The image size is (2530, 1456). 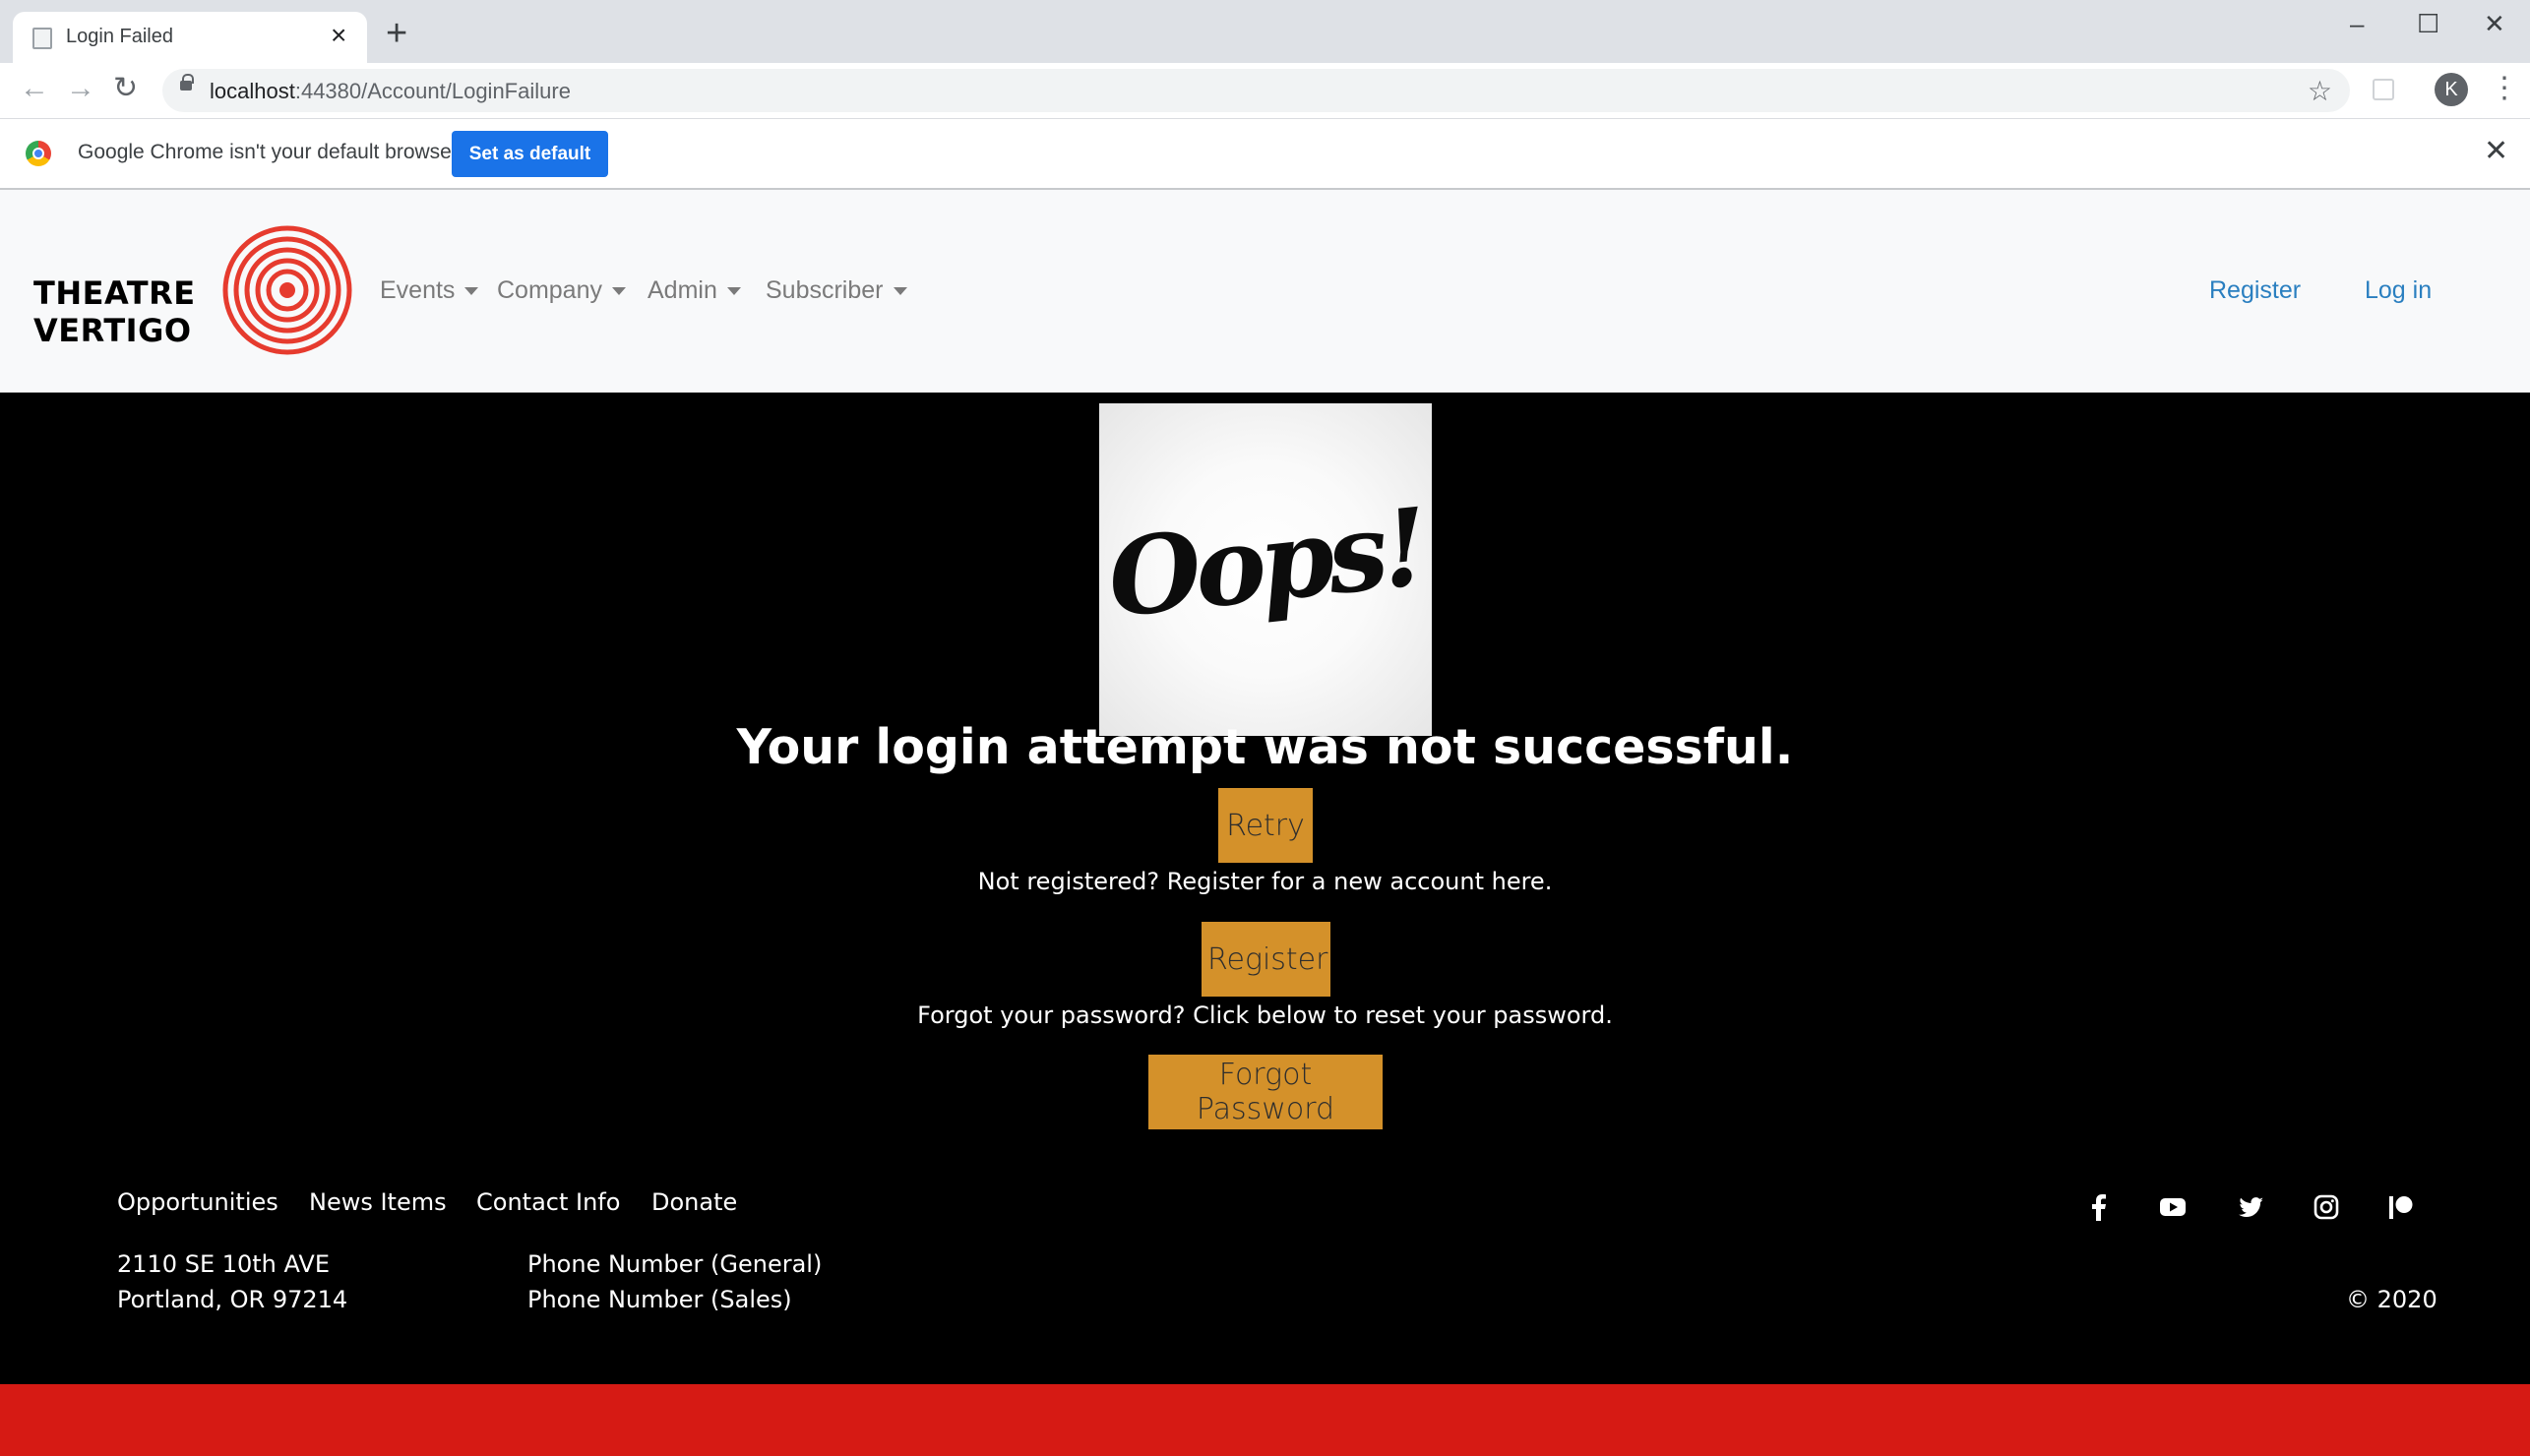 What do you see at coordinates (1256, 90) in the screenshot?
I see `address-bar: localhost:44380/Account/LoginFailure ☆` at bounding box center [1256, 90].